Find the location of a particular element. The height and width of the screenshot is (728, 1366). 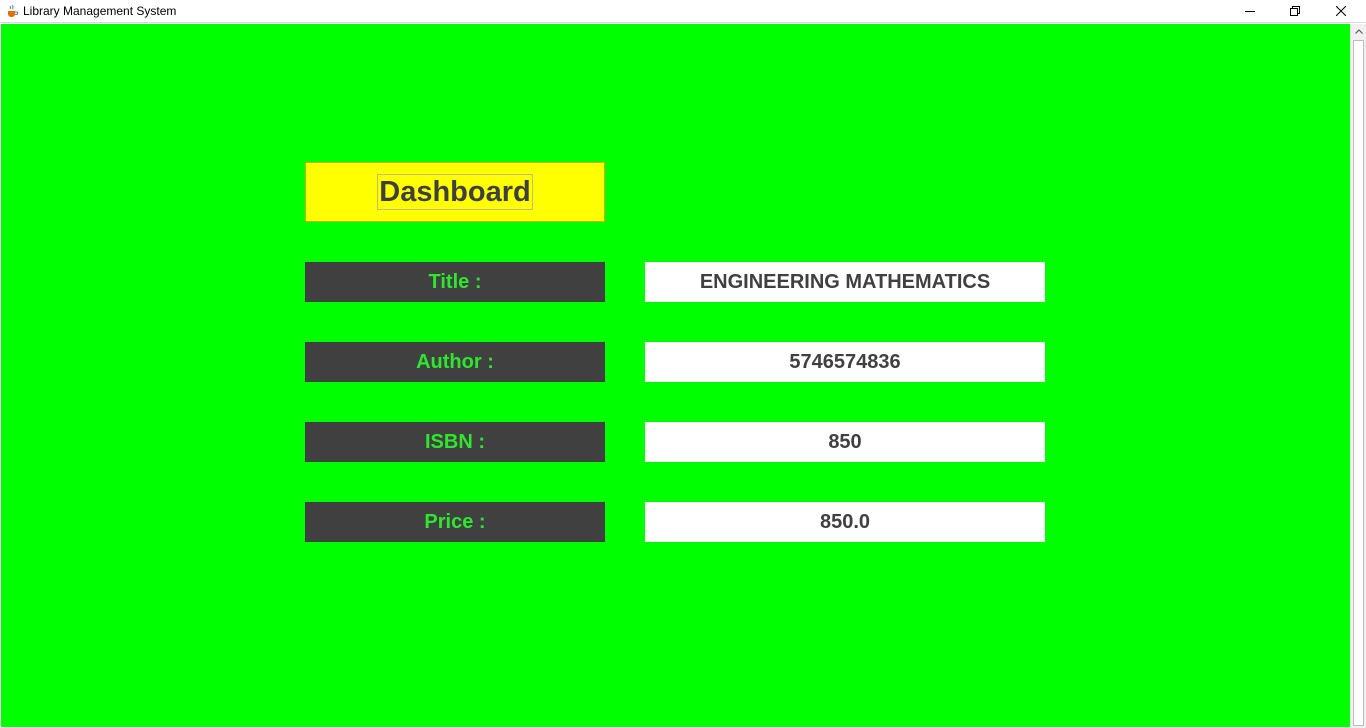

close-icon is located at coordinates (1341, 11).